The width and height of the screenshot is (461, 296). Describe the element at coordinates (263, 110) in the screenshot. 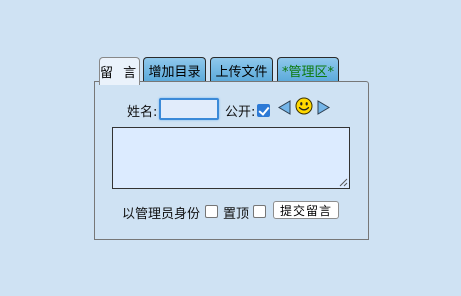

I see `public-checkbox` at that location.